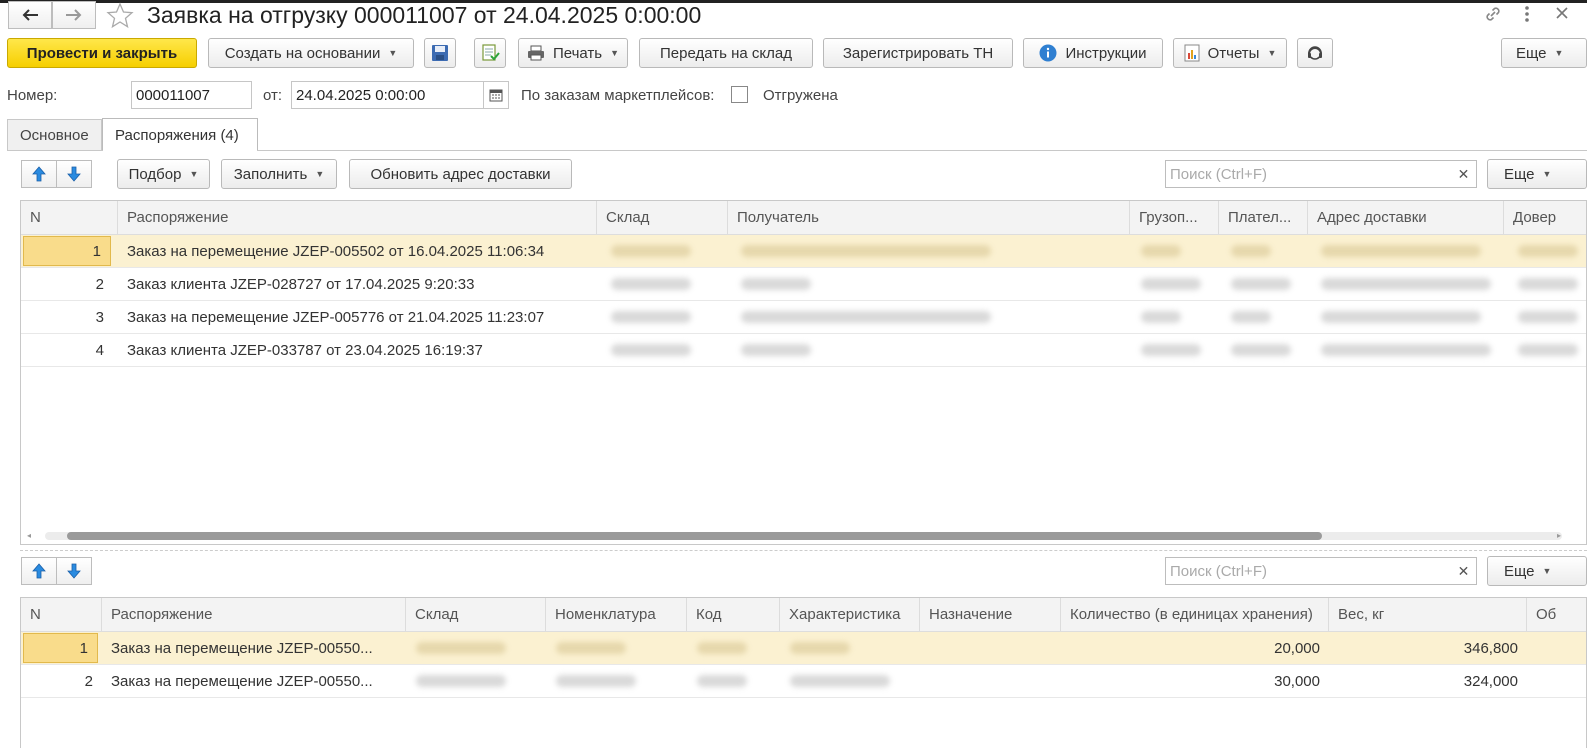 This screenshot has width=1587, height=748. Describe the element at coordinates (733, 614) in the screenshot. I see `col-code: Код` at that location.